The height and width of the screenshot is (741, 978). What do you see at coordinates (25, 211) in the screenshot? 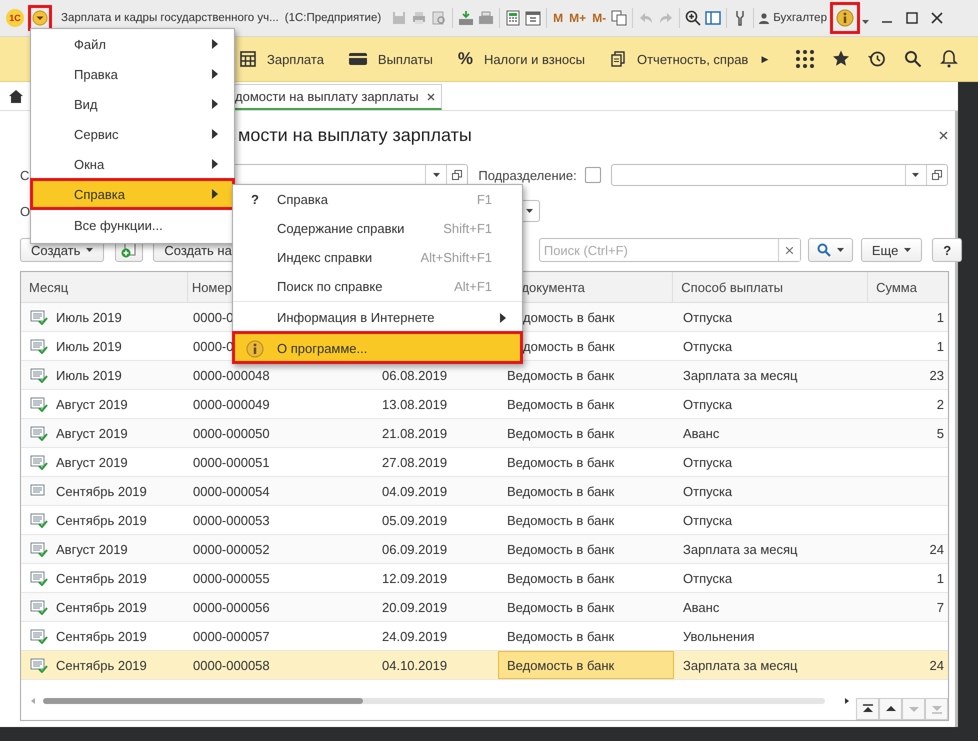
I see `filter-label: О` at bounding box center [25, 211].